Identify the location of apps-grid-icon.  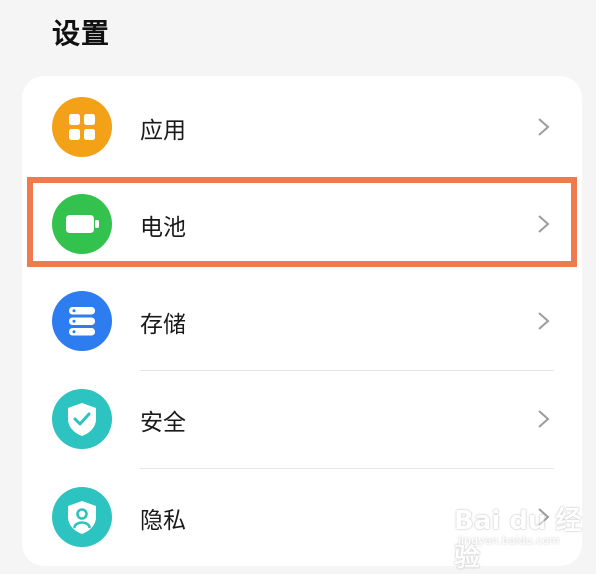
(82, 127).